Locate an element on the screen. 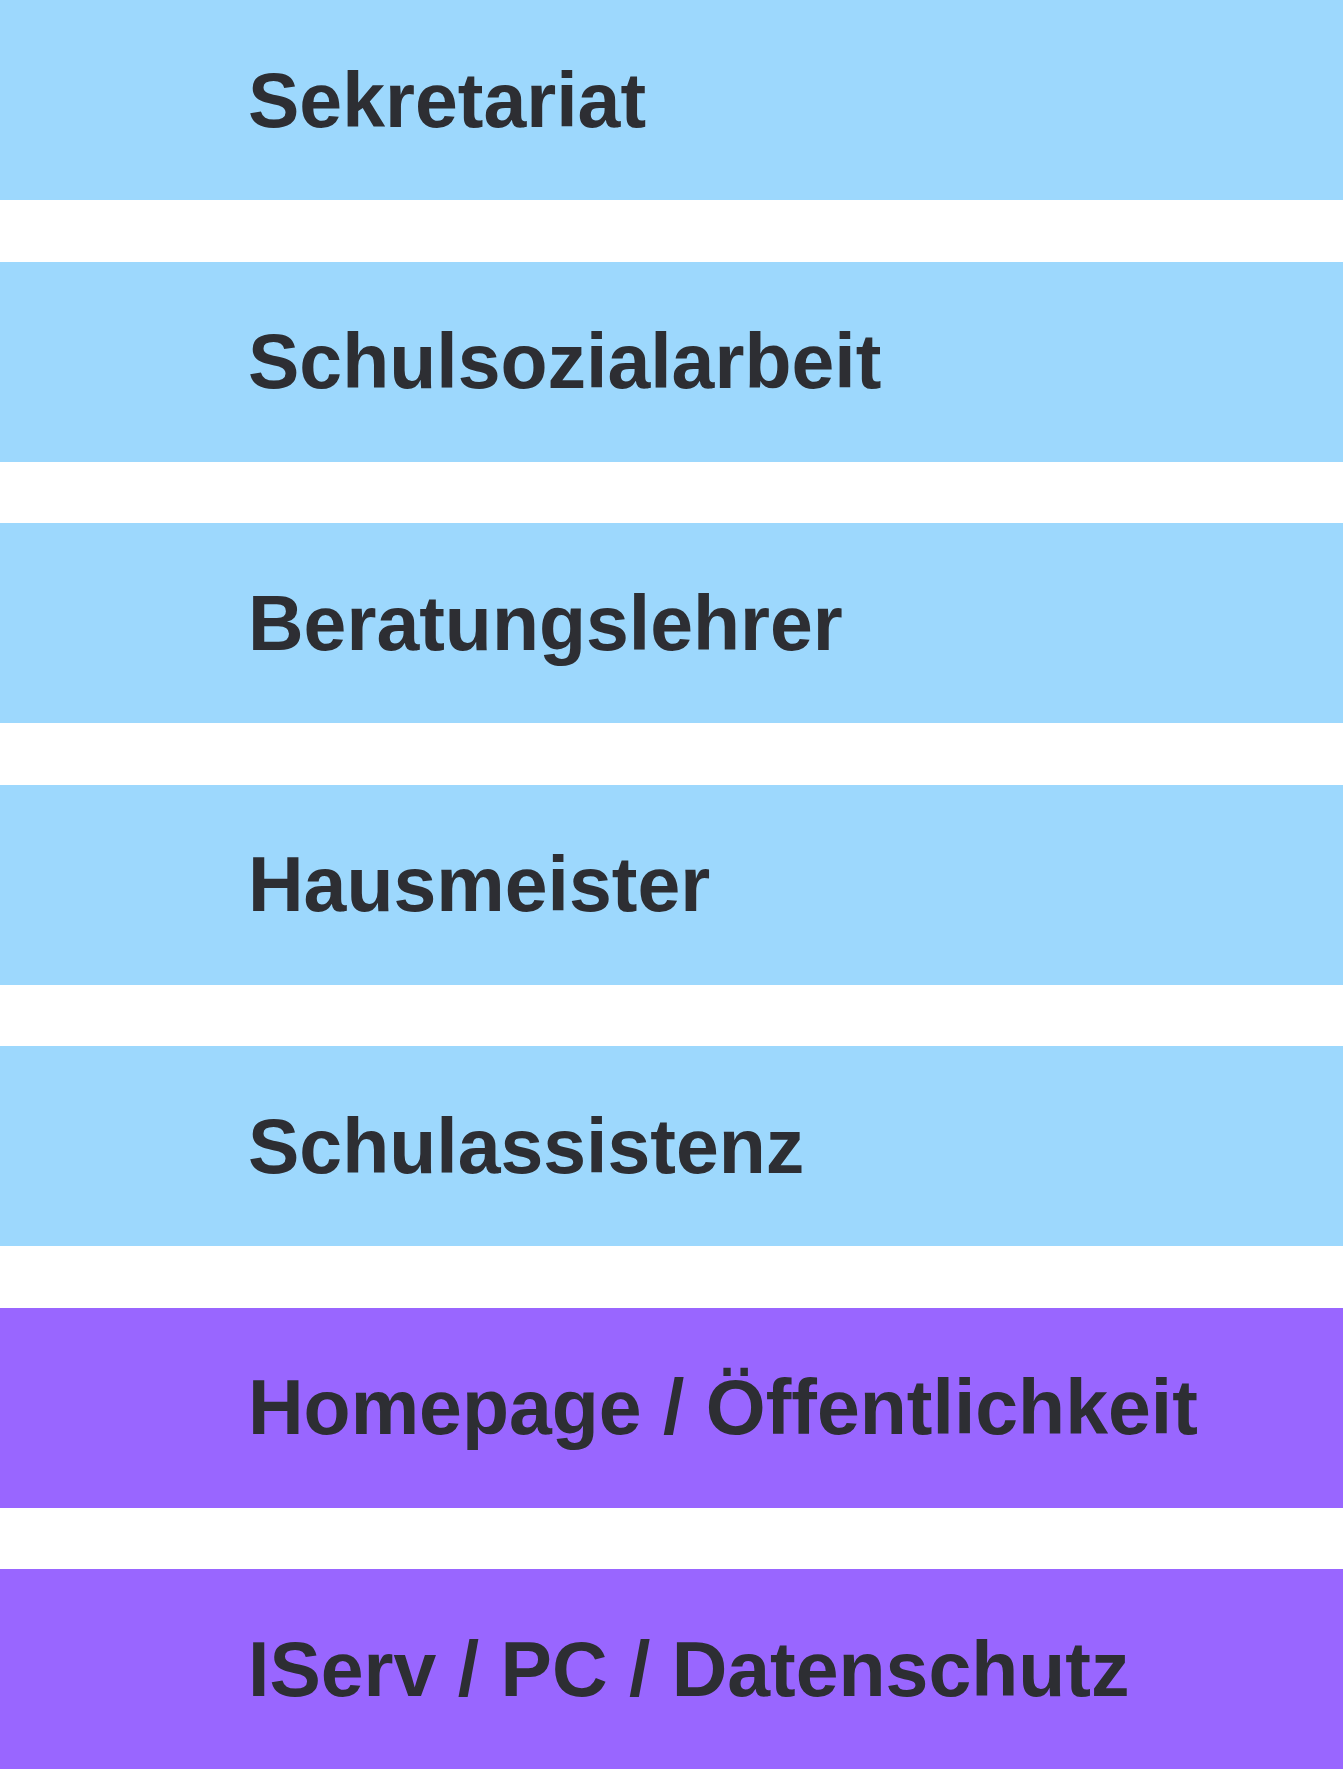 The image size is (1343, 1769). menu-tile: Hausmeister is located at coordinates (671, 884).